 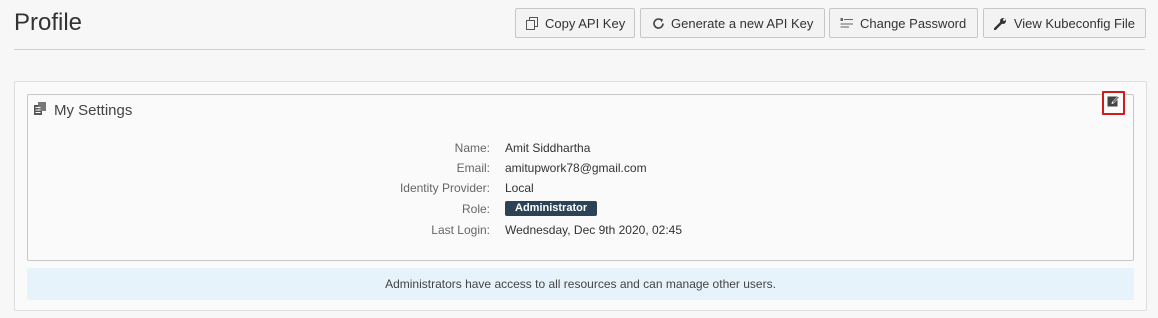 I want to click on last-login-label: Last Login:, so click(x=460, y=230).